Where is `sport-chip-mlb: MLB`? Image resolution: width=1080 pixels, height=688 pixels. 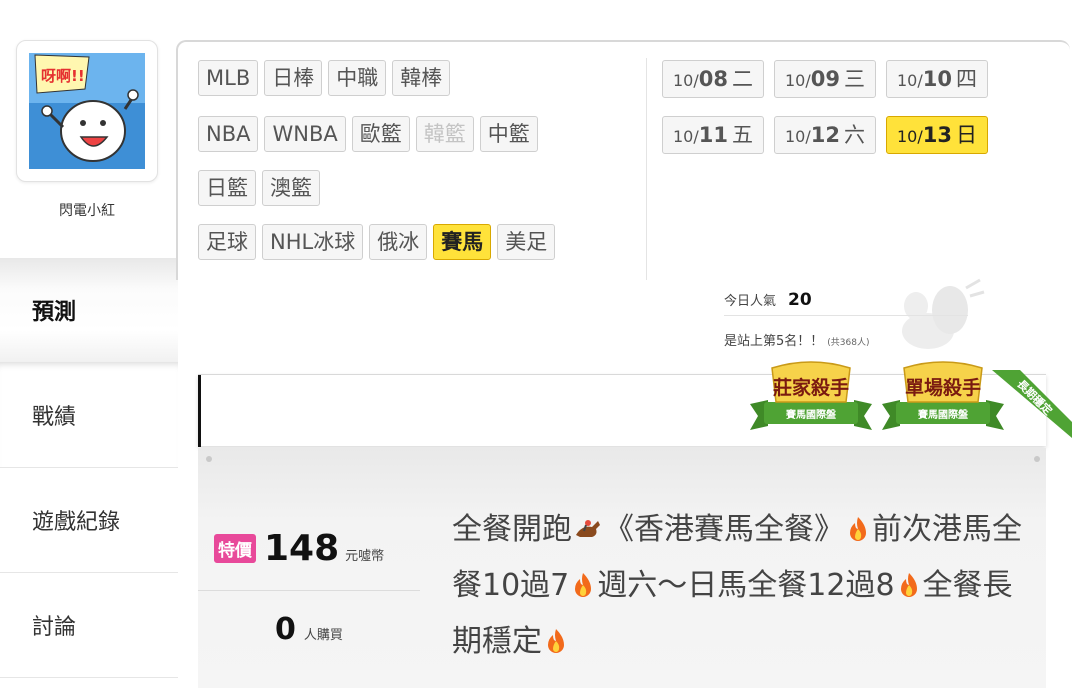
sport-chip-mlb: MLB is located at coordinates (228, 78).